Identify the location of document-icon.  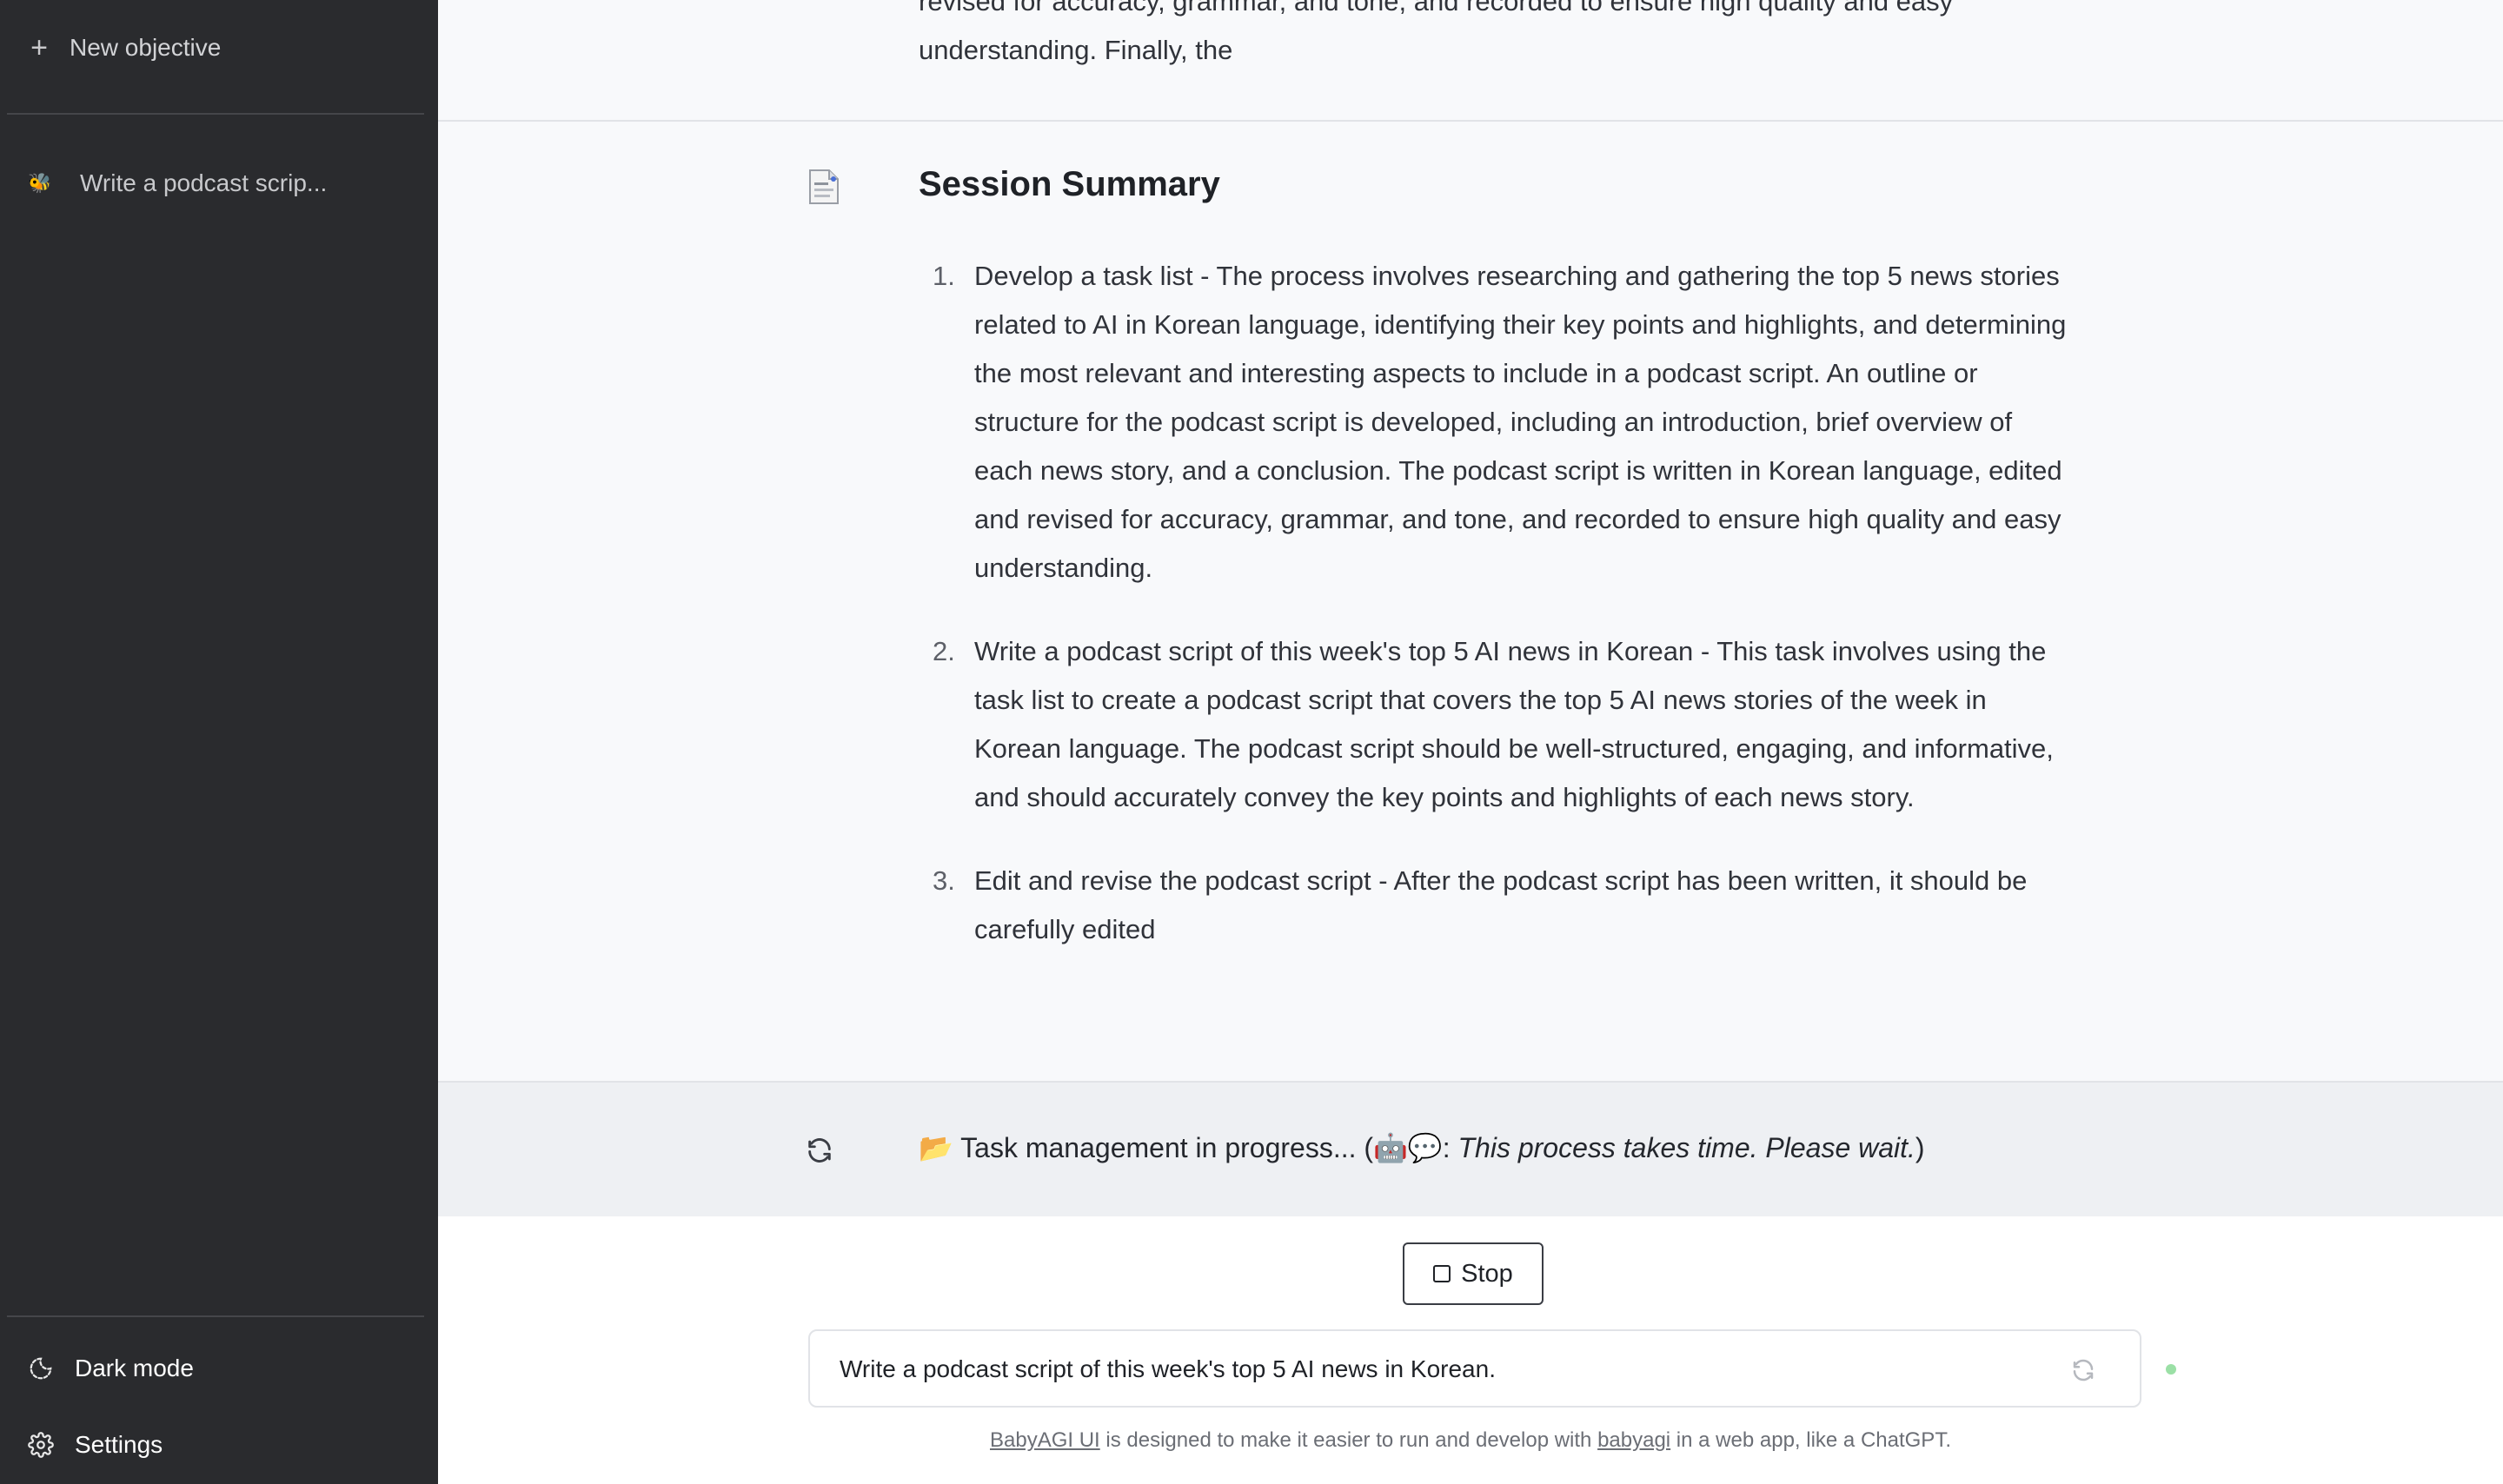
(824, 186).